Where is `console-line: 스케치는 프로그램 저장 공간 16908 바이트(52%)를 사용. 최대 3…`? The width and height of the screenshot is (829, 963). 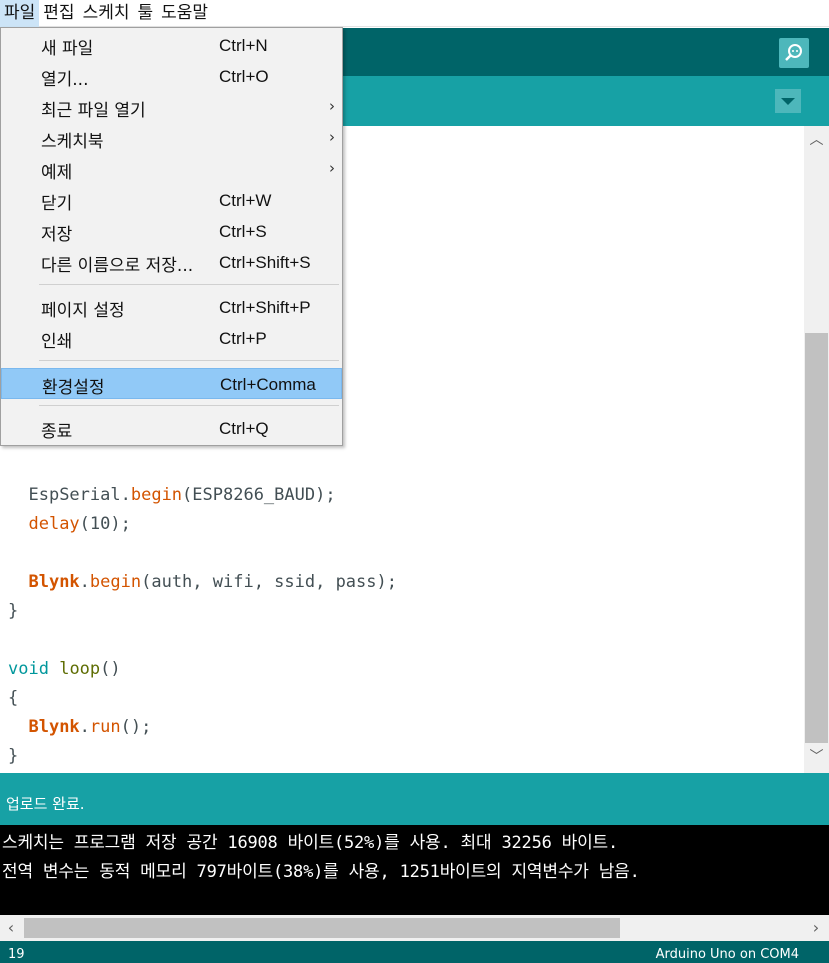 console-line: 스케치는 프로그램 저장 공간 16908 바이트(52%)를 사용. 최대 3… is located at coordinates (310, 843).